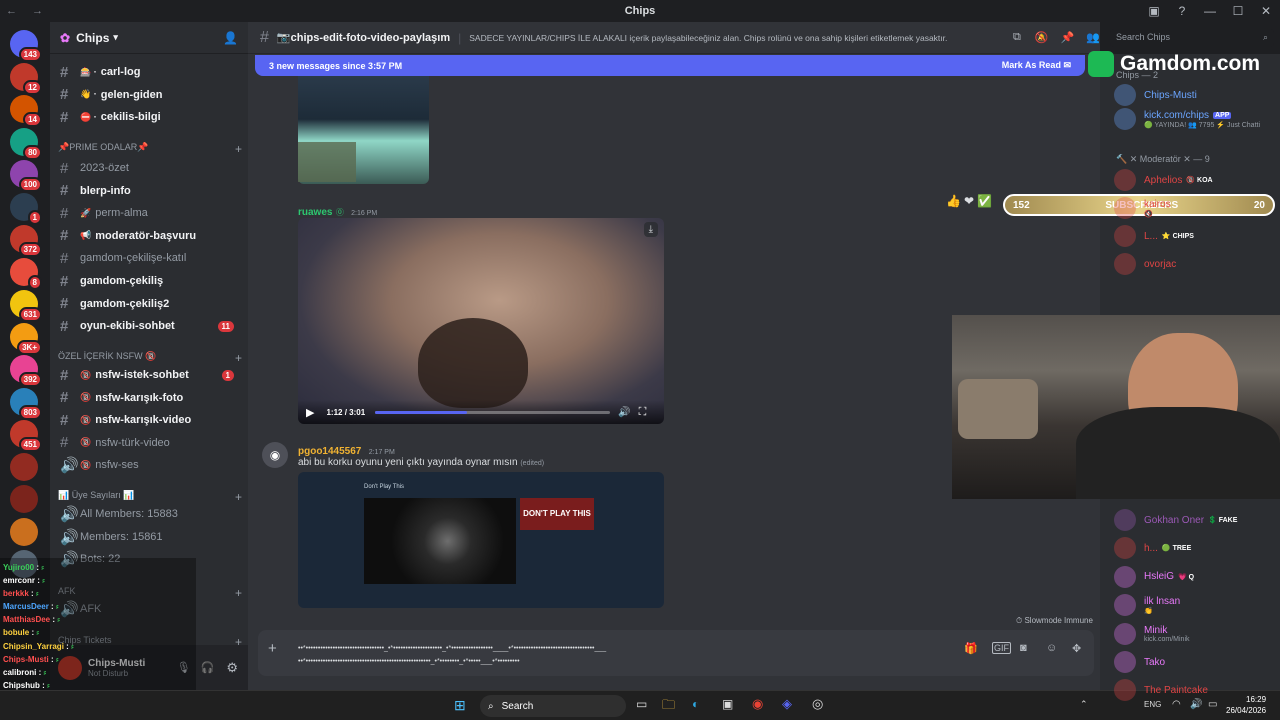 This screenshot has width=1280, height=720. I want to click on member-item: Gokhan Oner 💲 FAKE, so click(1175, 520).